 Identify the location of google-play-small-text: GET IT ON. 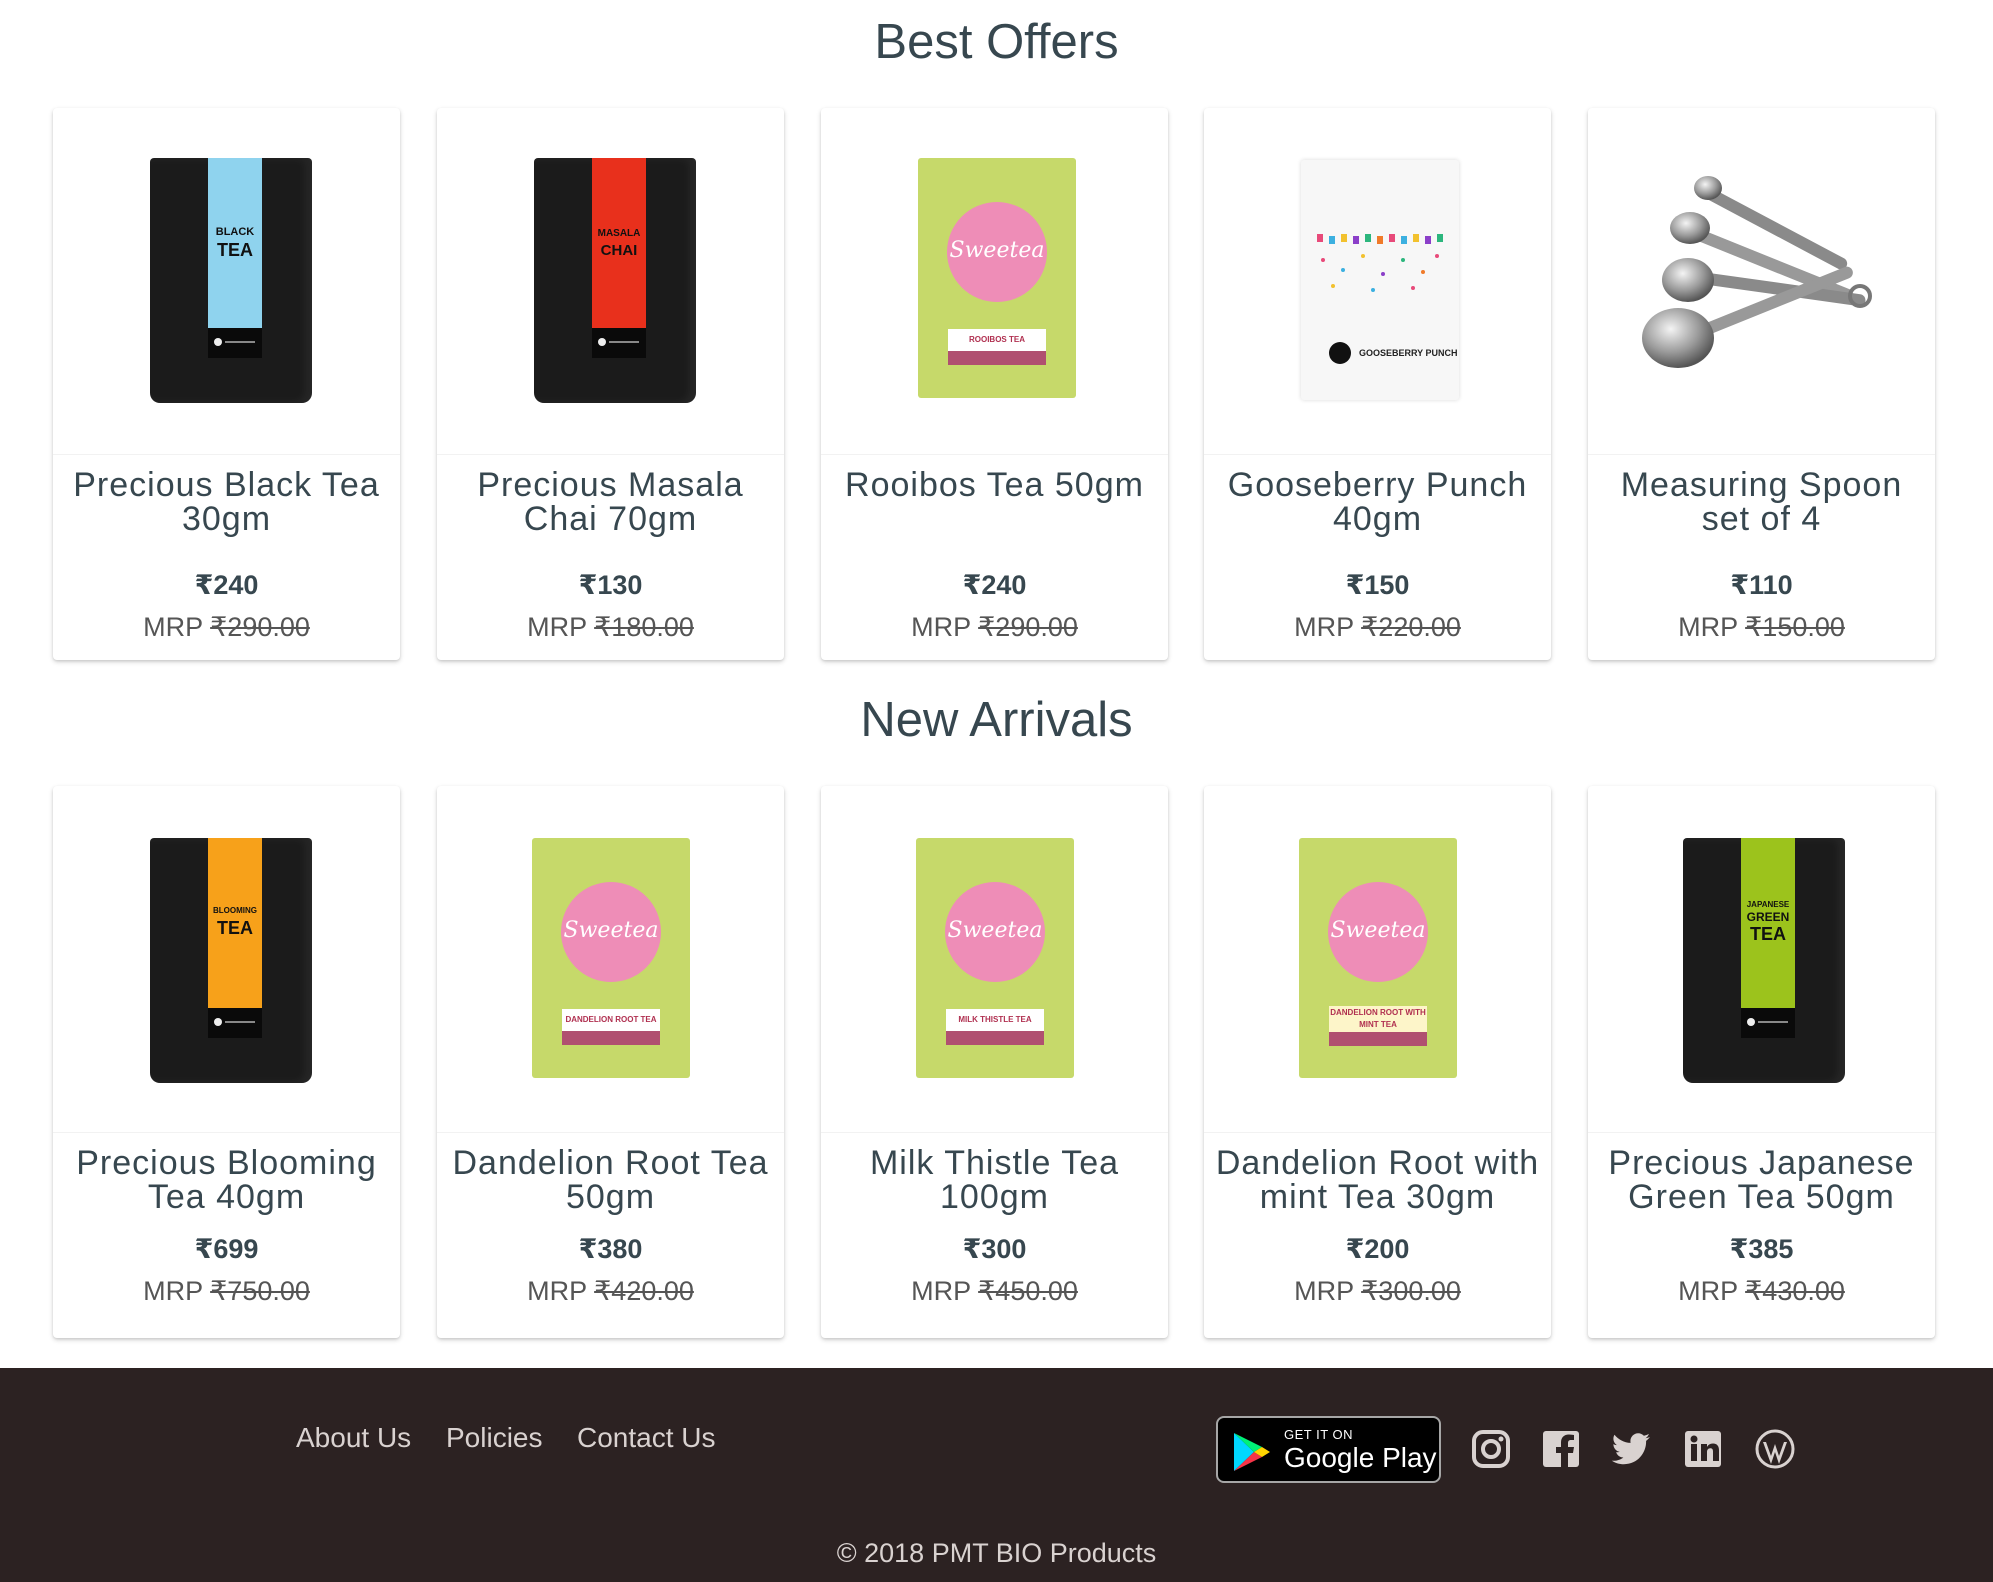
(1319, 1434).